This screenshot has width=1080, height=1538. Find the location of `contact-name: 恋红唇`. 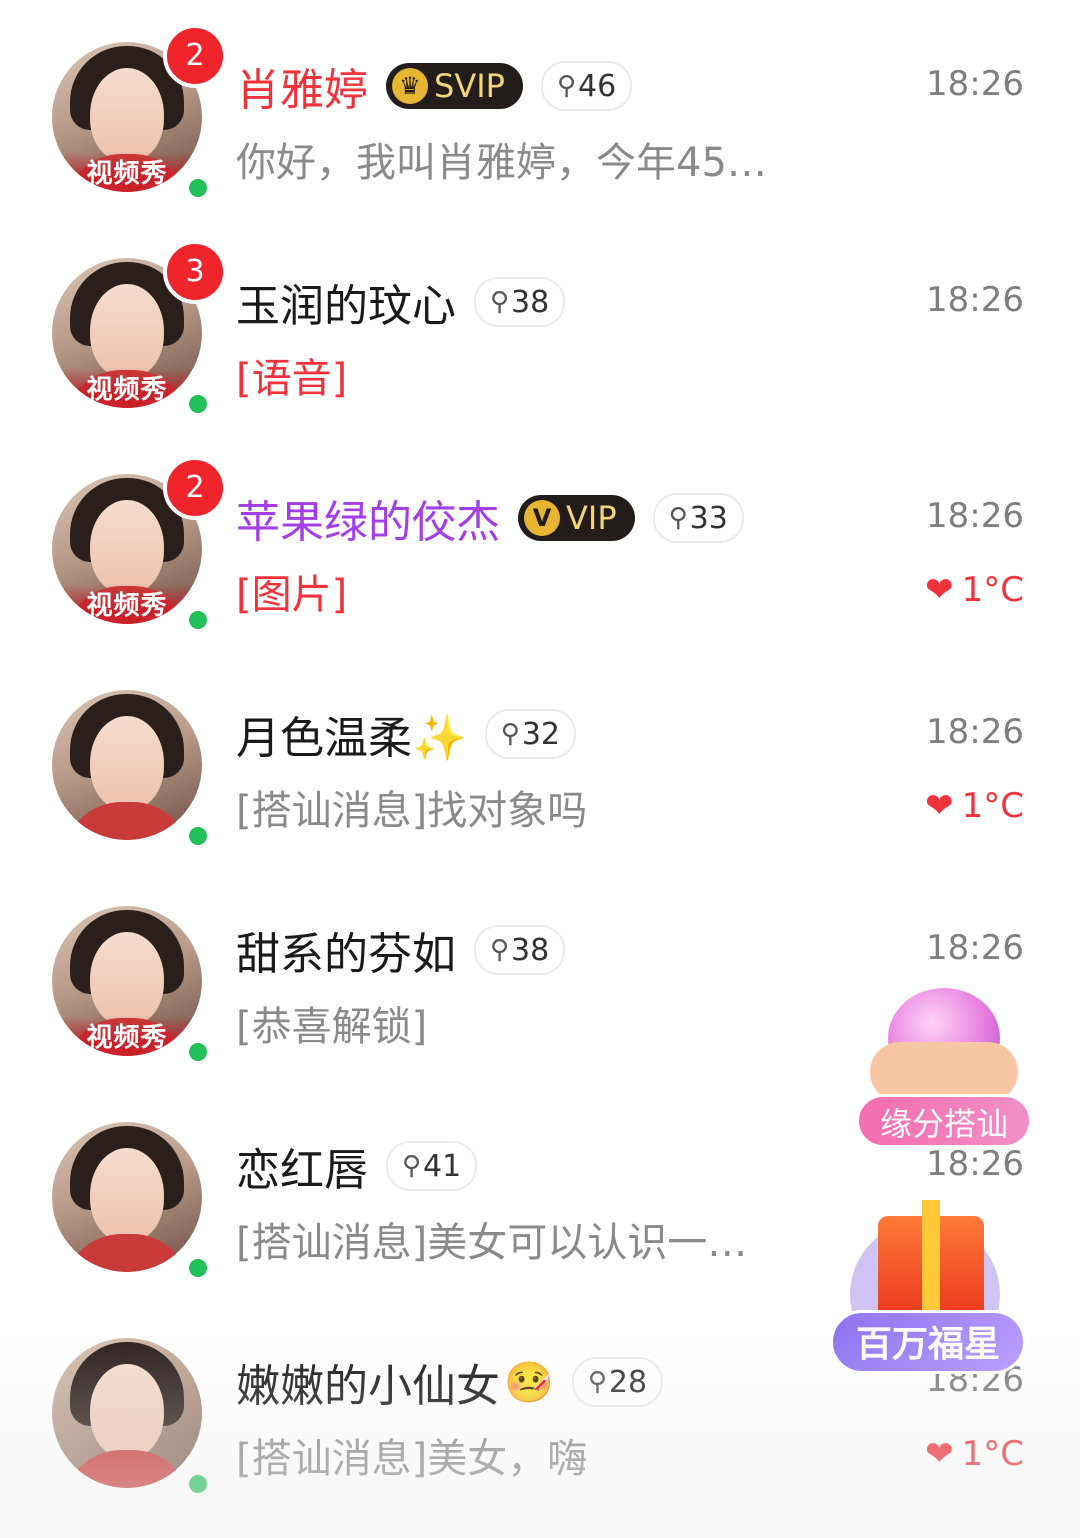

contact-name: 恋红唇 is located at coordinates (302, 1170).